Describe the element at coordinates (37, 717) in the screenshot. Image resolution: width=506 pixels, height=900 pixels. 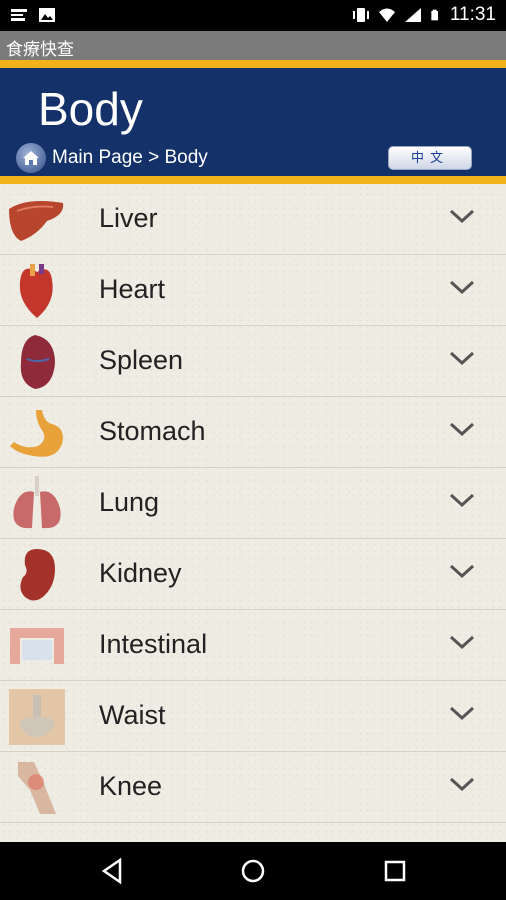
I see `waist-icon` at that location.